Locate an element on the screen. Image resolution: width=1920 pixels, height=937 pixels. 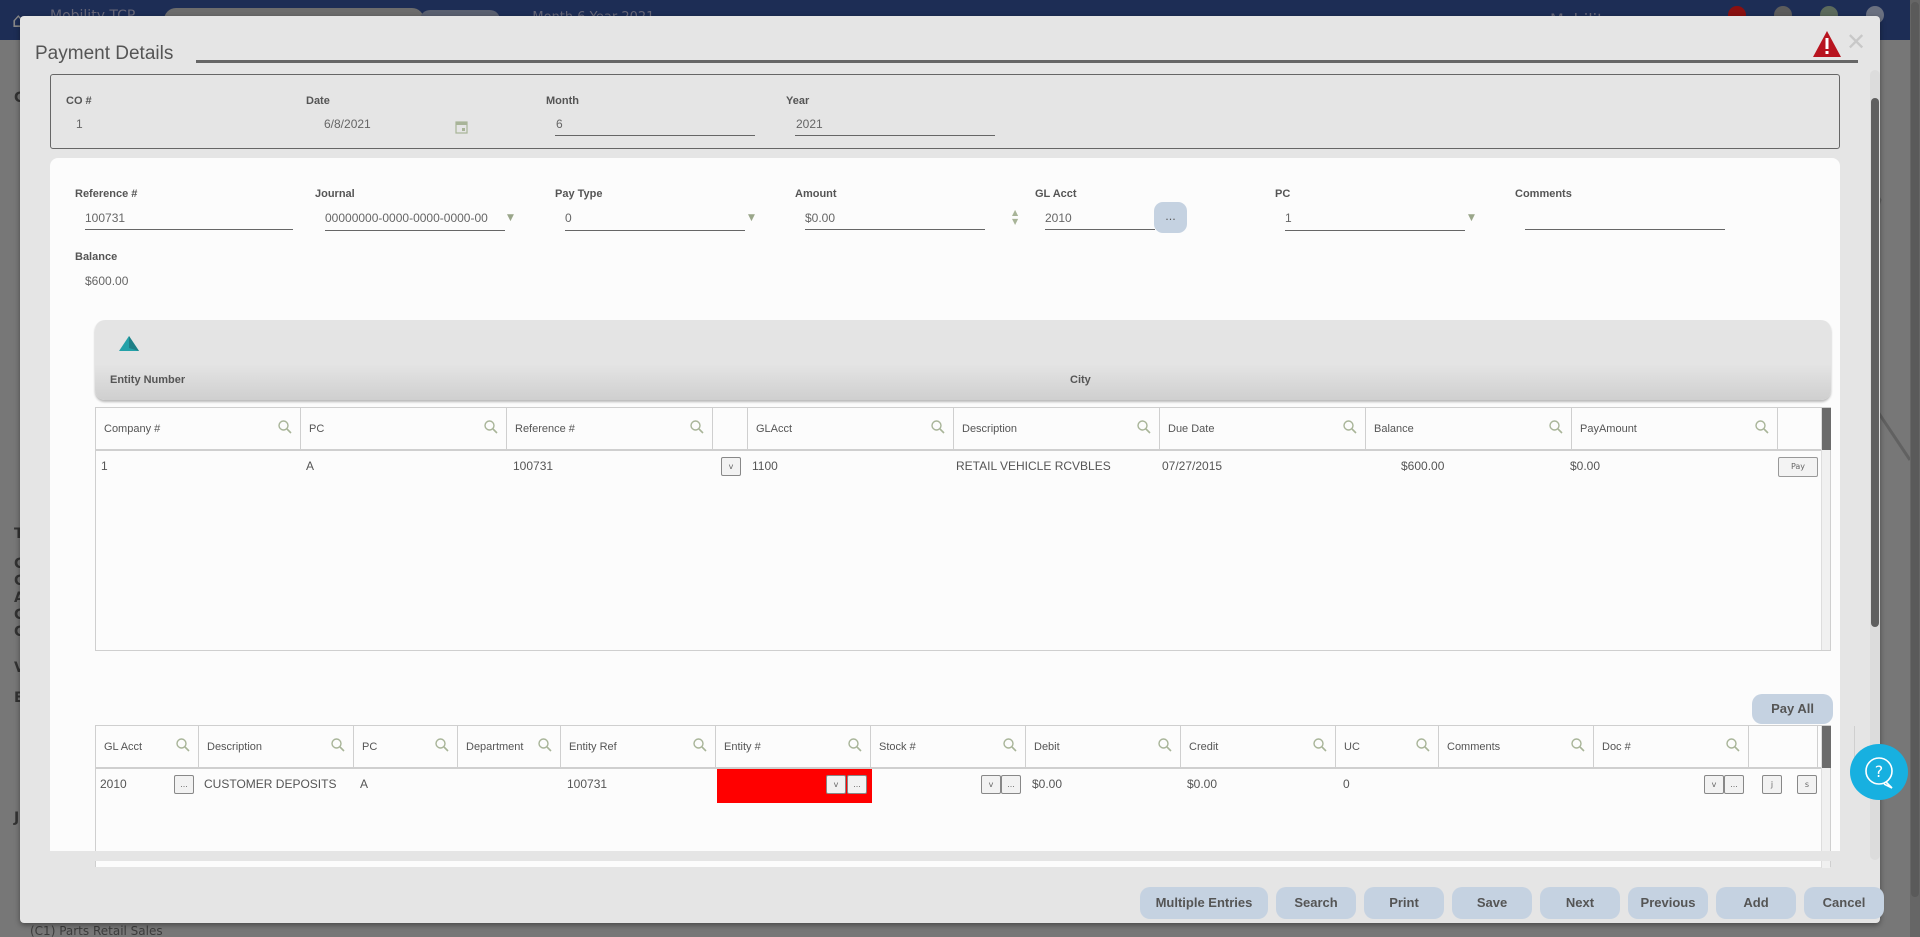
entity-search-bar: Entity Number City is located at coordinates (963, 360).